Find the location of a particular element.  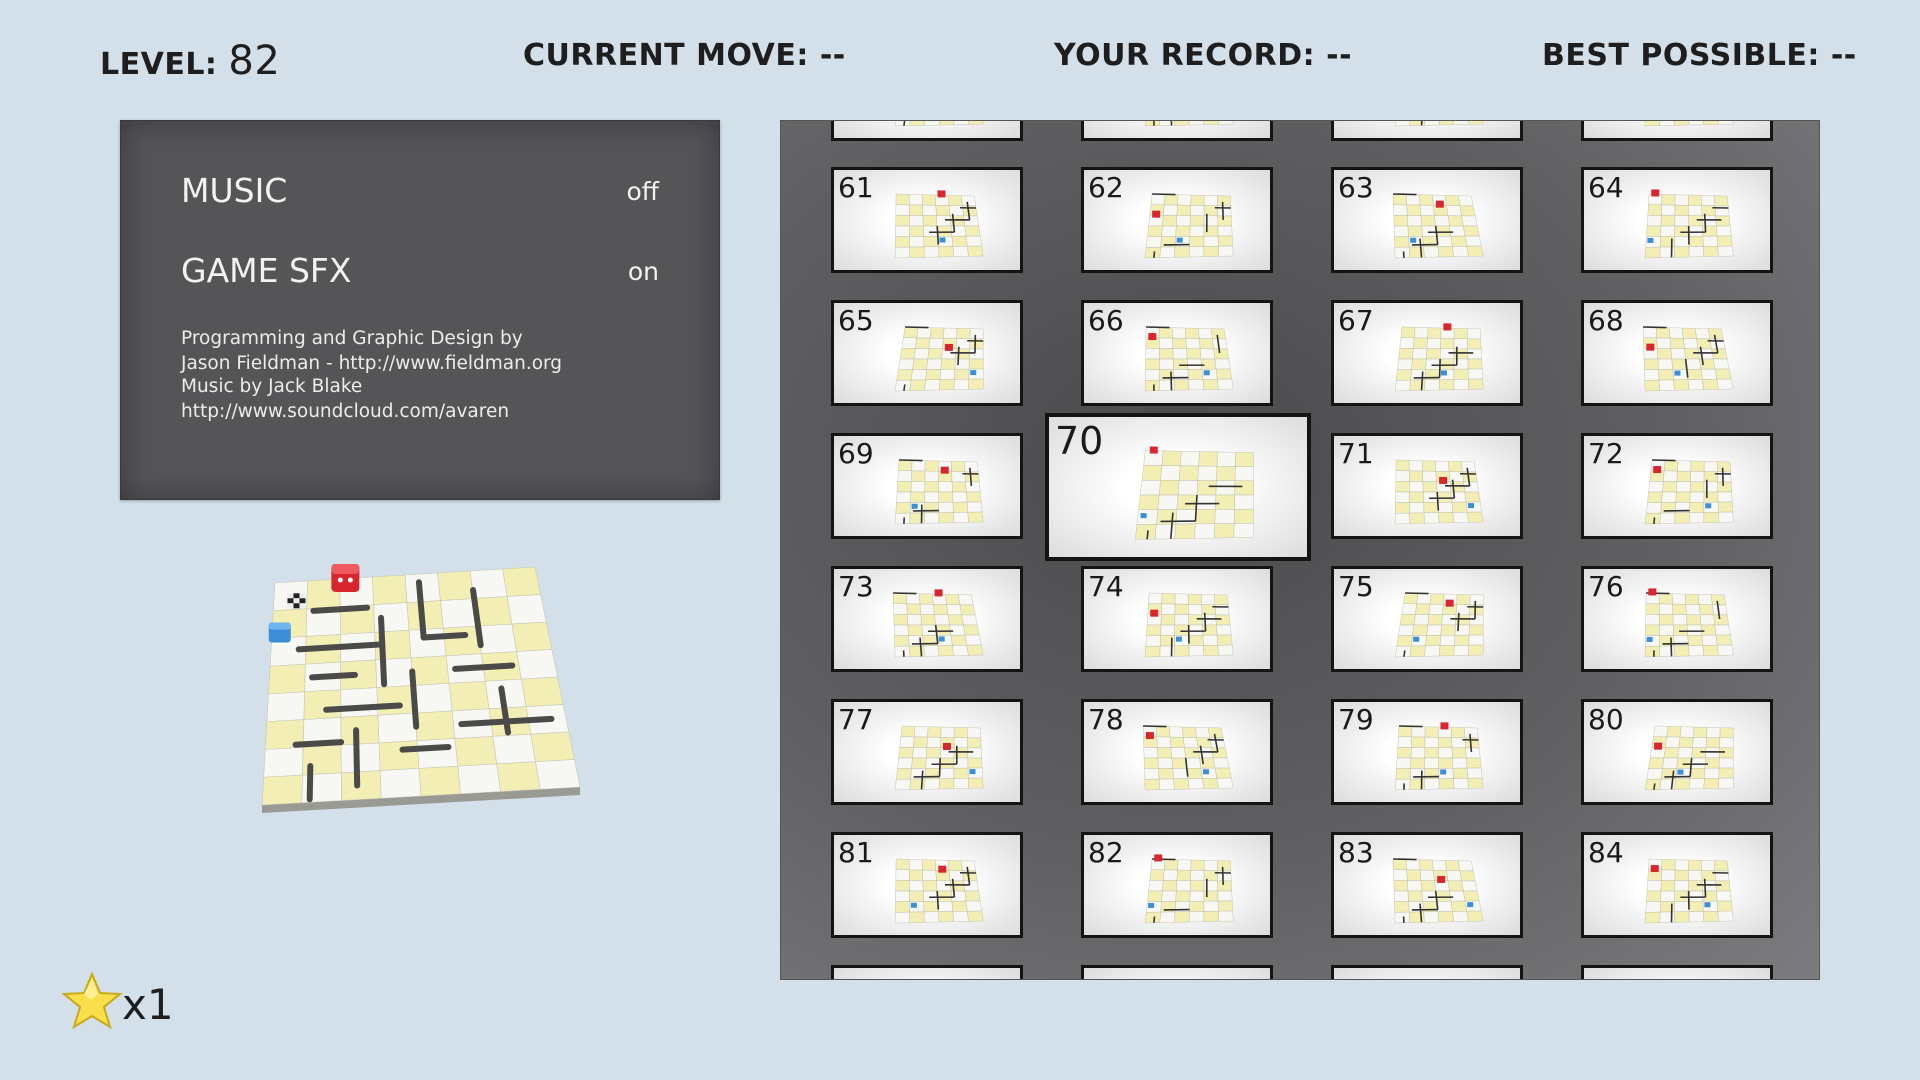

level-number: 74 is located at coordinates (1106, 586).